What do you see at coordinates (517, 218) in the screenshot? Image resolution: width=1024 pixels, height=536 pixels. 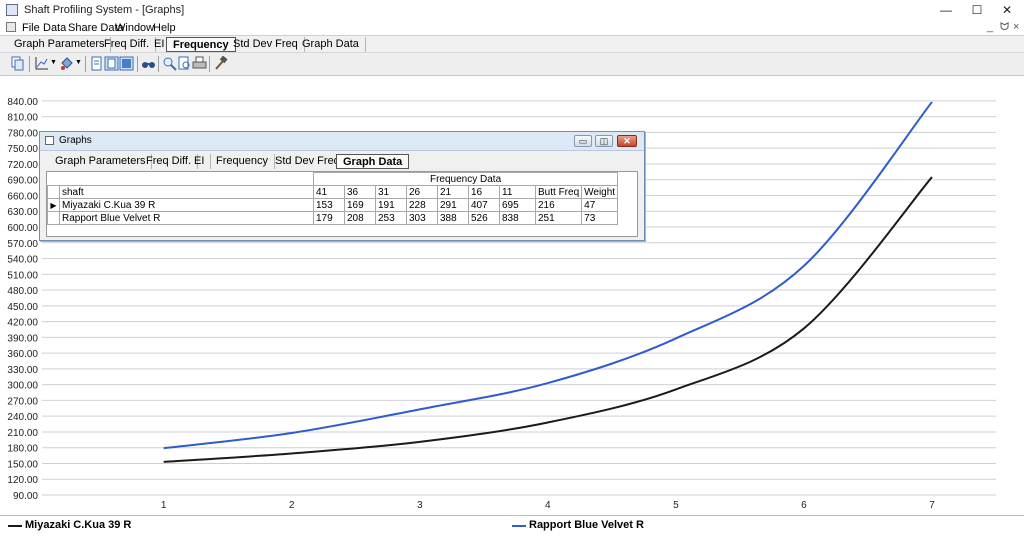 I see `table-cell: 838` at bounding box center [517, 218].